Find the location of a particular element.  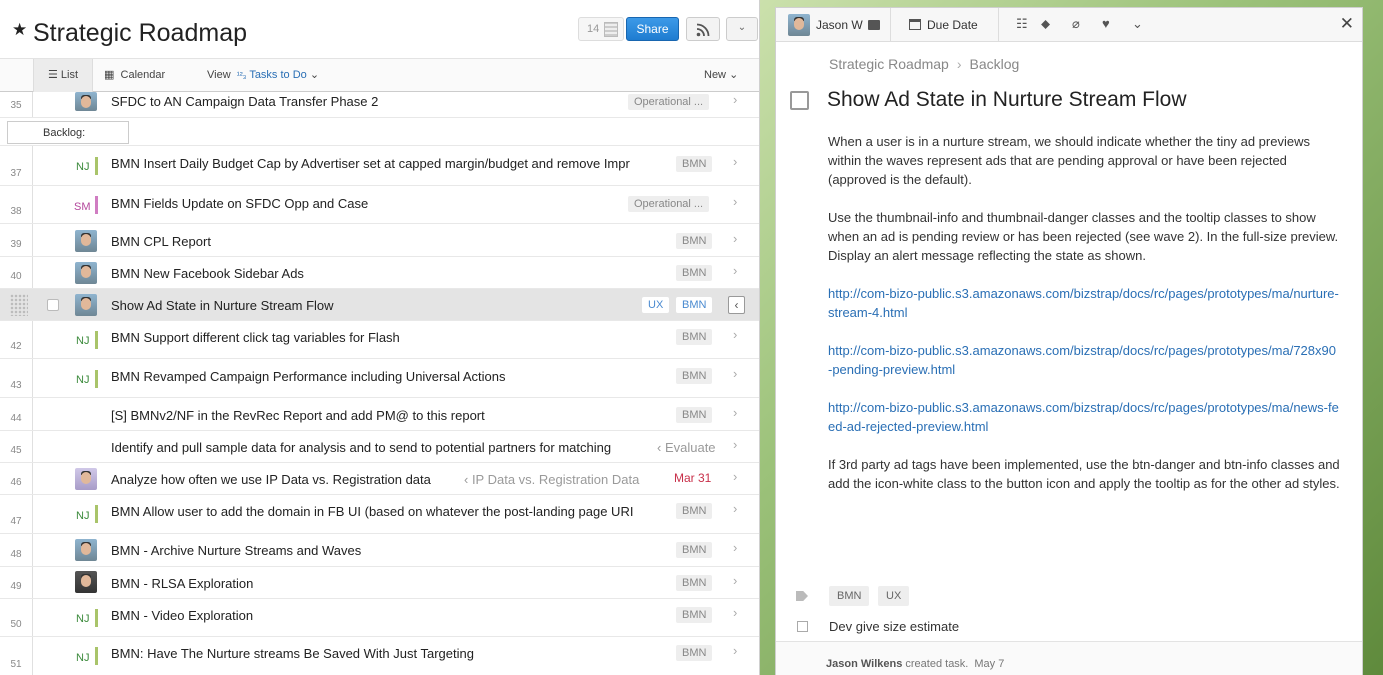

subtask-row: Dev give size estimate is located at coordinates (1069, 630).